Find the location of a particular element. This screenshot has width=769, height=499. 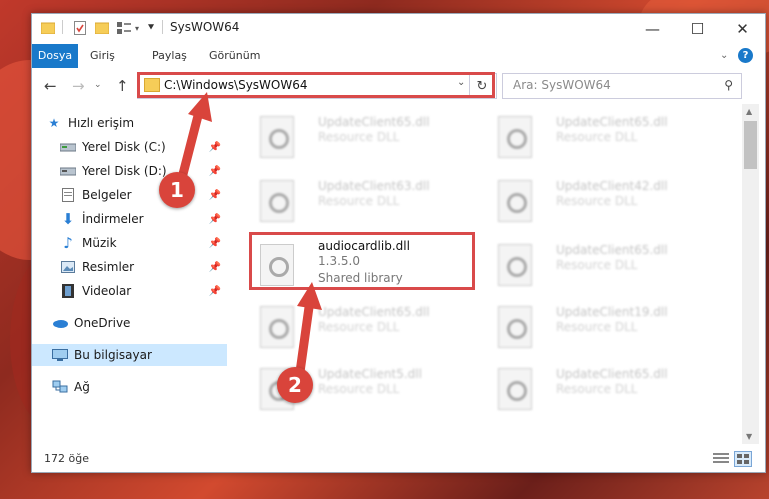

callout-arrows is located at coordinates (249, 234).